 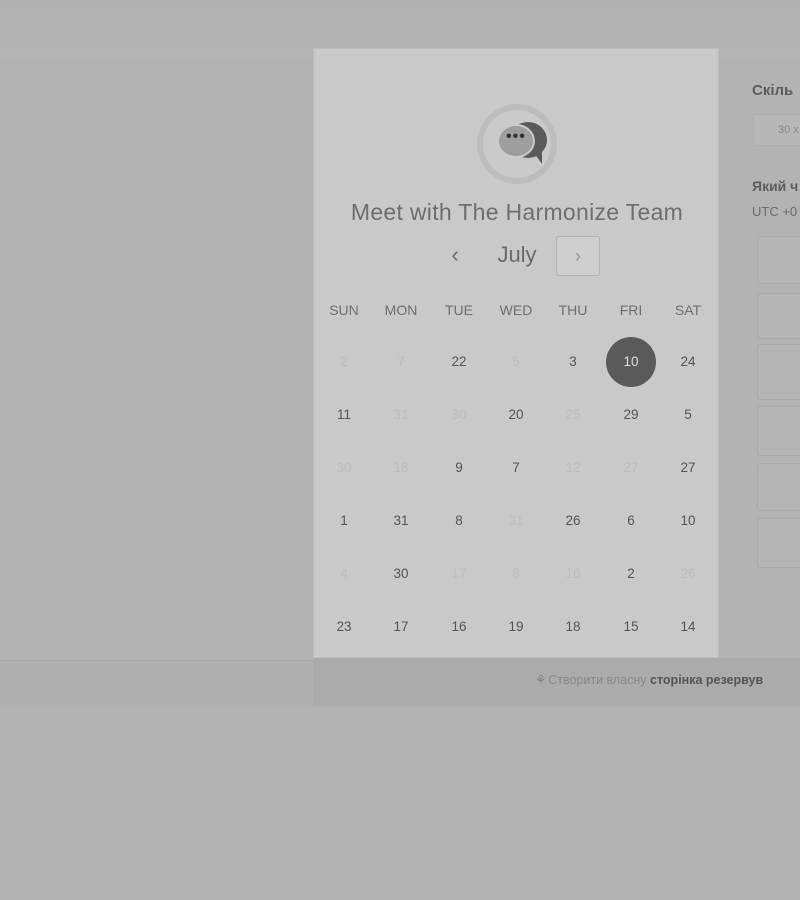 I want to click on weekday-sat: SAT, so click(x=688, y=310).